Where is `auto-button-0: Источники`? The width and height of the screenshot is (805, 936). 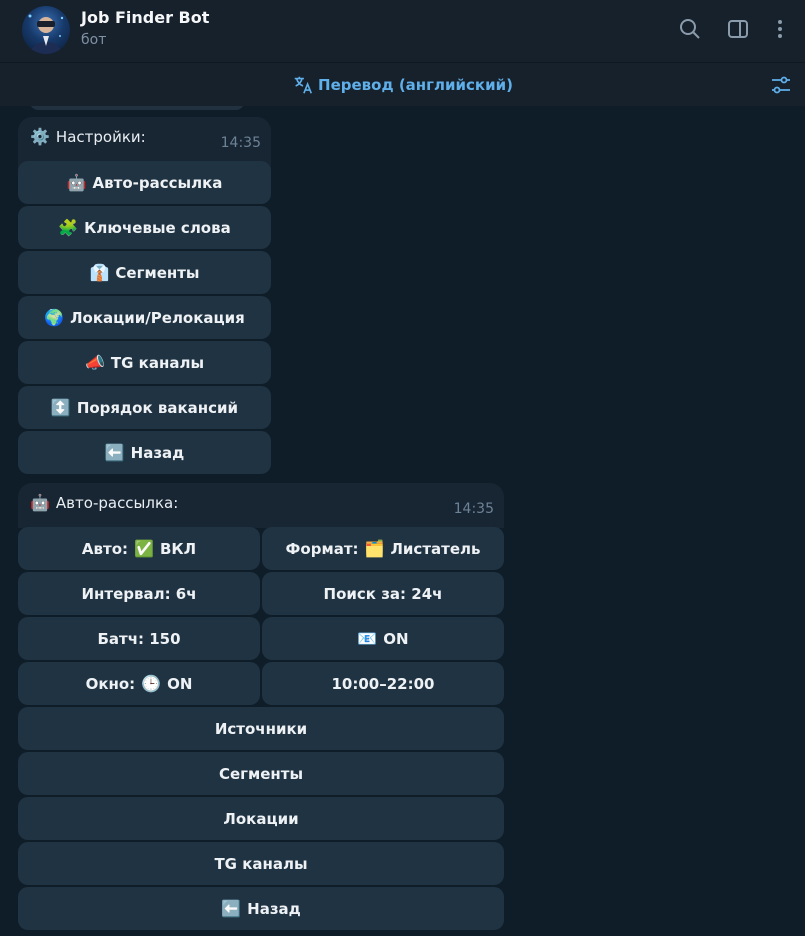 auto-button-0: Источники is located at coordinates (261, 728).